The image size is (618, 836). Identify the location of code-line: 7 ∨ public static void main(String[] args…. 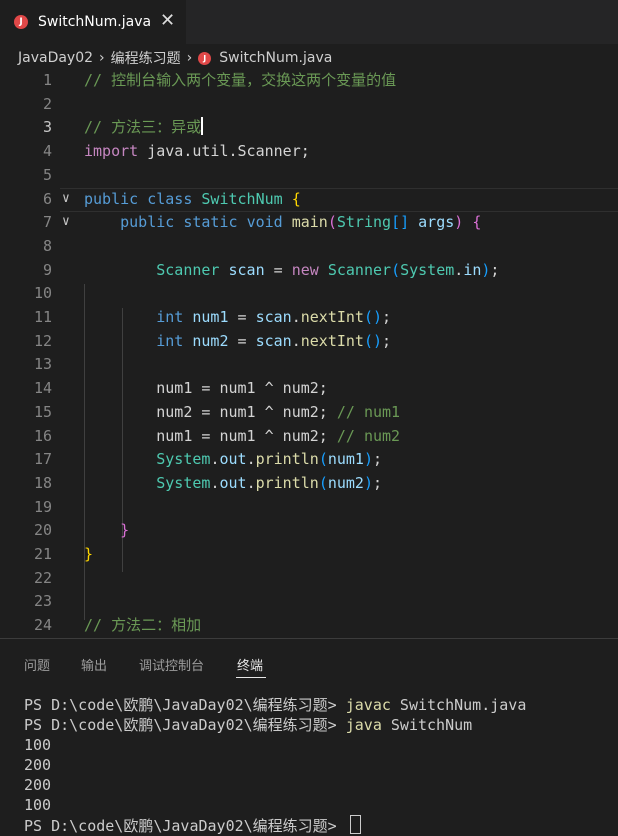
(309, 222).